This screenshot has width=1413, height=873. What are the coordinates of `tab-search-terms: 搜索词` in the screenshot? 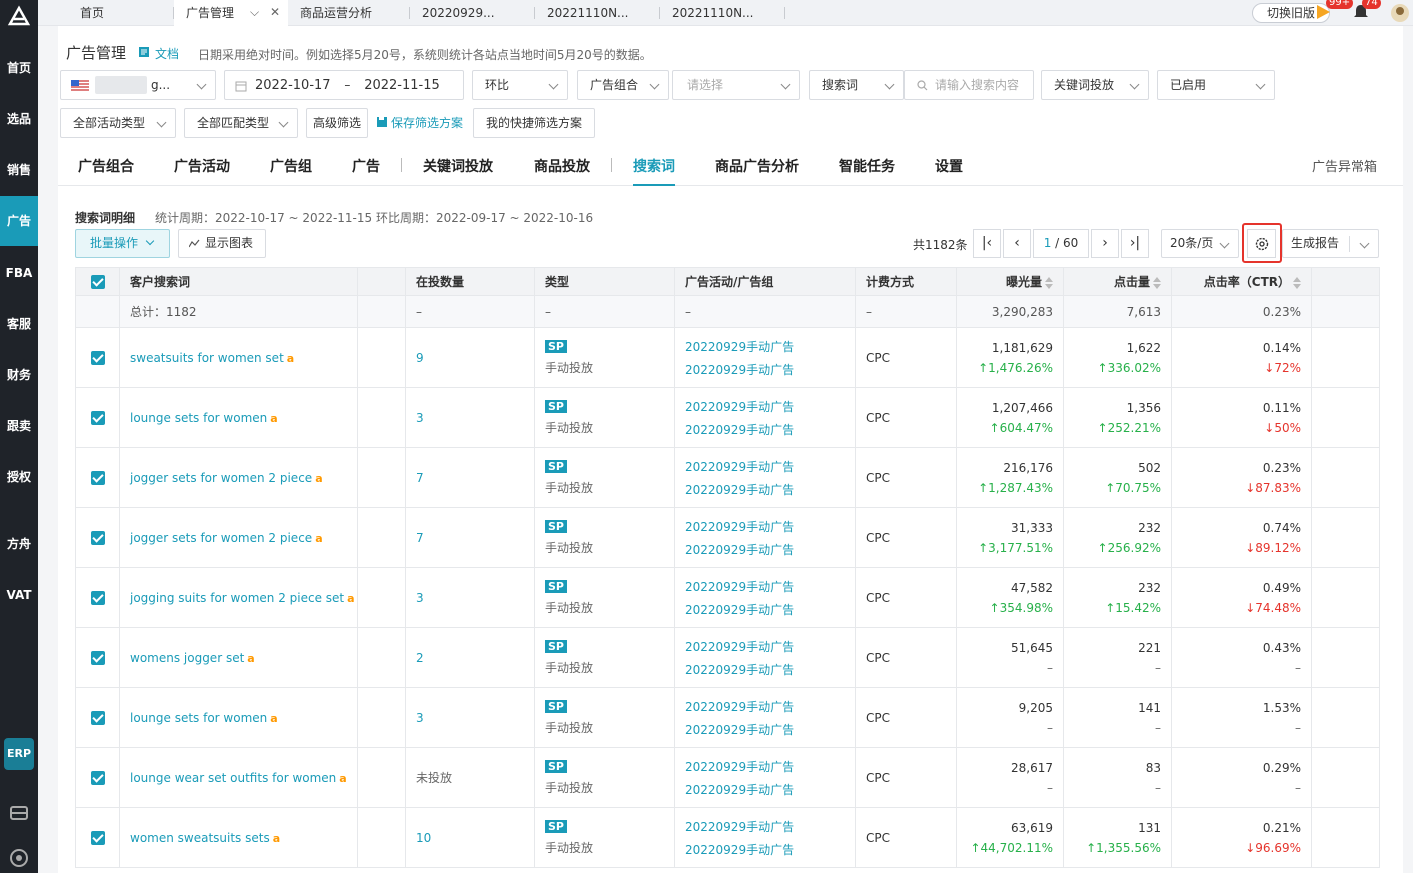 It's located at (654, 171).